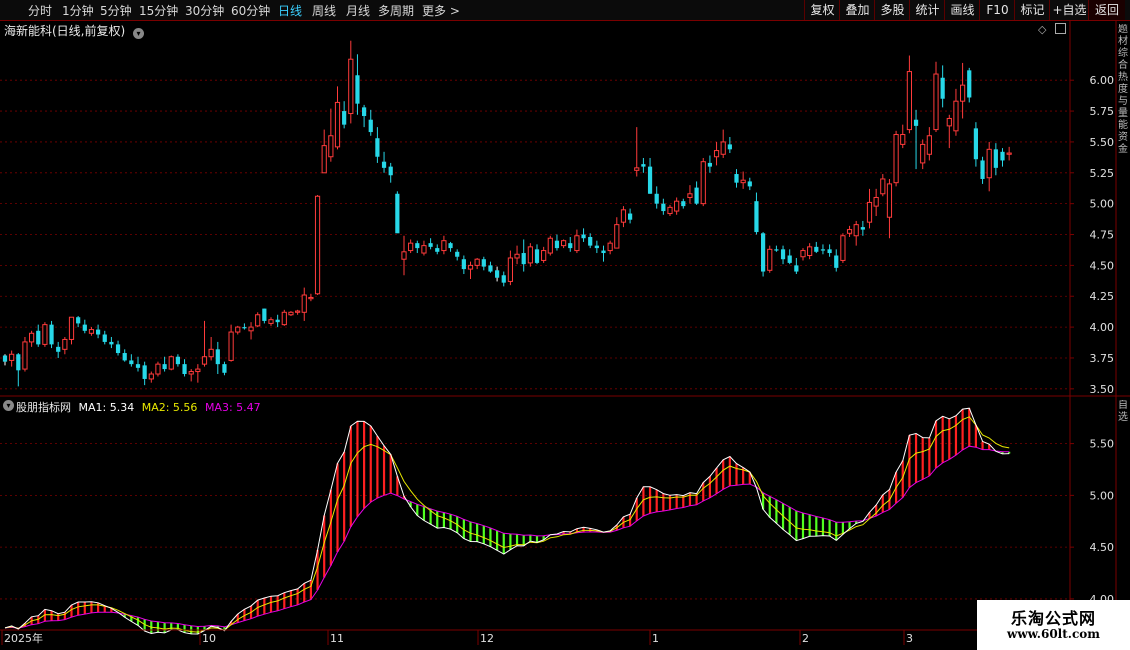 This screenshot has width=1130, height=650. I want to click on tf-multi-period: 多周期, so click(396, 10).